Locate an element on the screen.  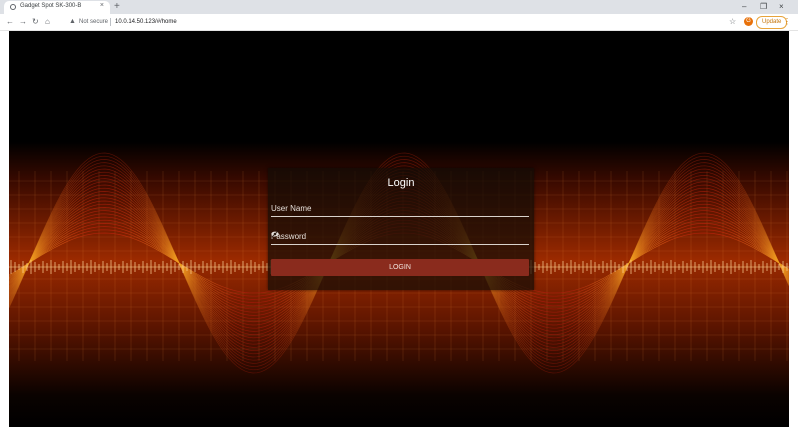
login-form: Login User Name Password LOGIN is located at coordinates (401, 229).